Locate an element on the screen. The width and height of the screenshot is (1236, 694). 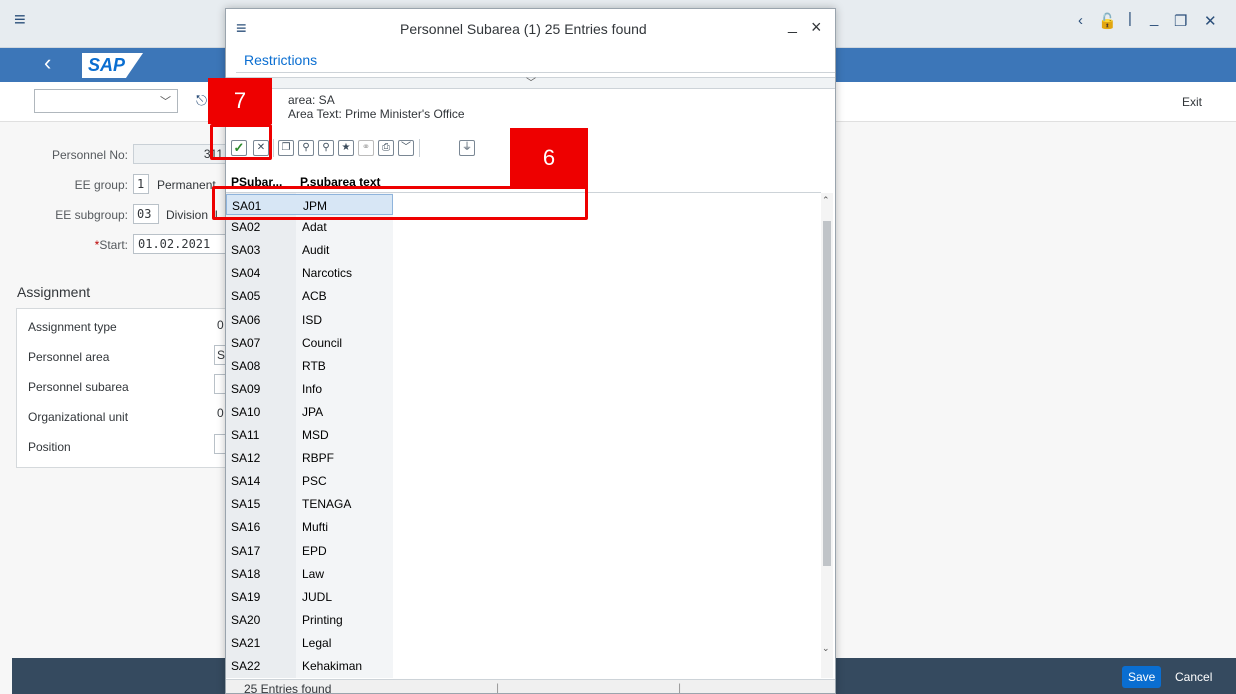
dialog-close-button: × is located at coordinates (816, 27).